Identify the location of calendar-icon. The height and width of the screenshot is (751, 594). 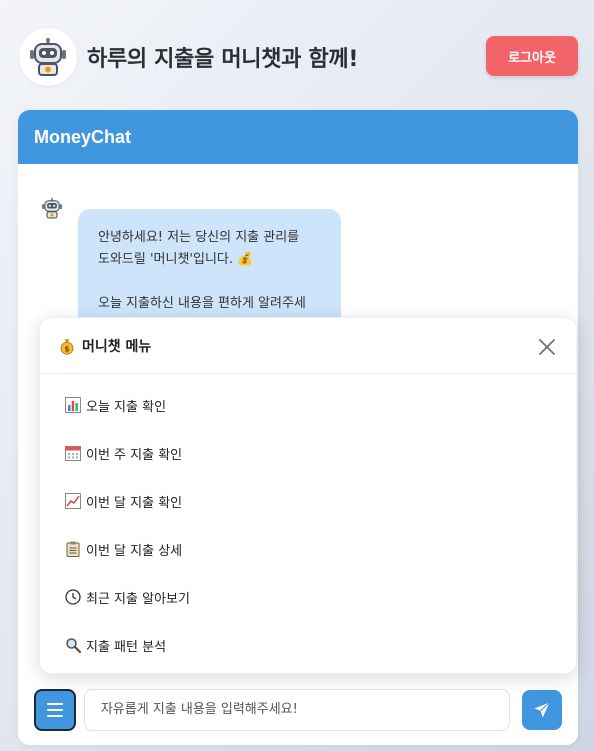
(73, 453).